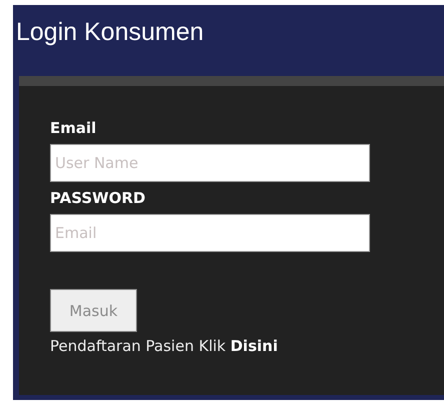 The height and width of the screenshot is (405, 444). I want to click on register-link: Disini, so click(254, 346).